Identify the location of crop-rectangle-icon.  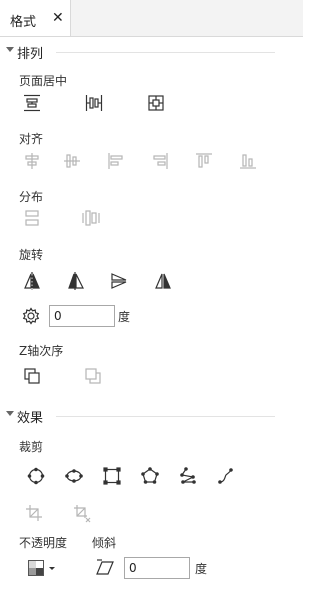
(112, 476).